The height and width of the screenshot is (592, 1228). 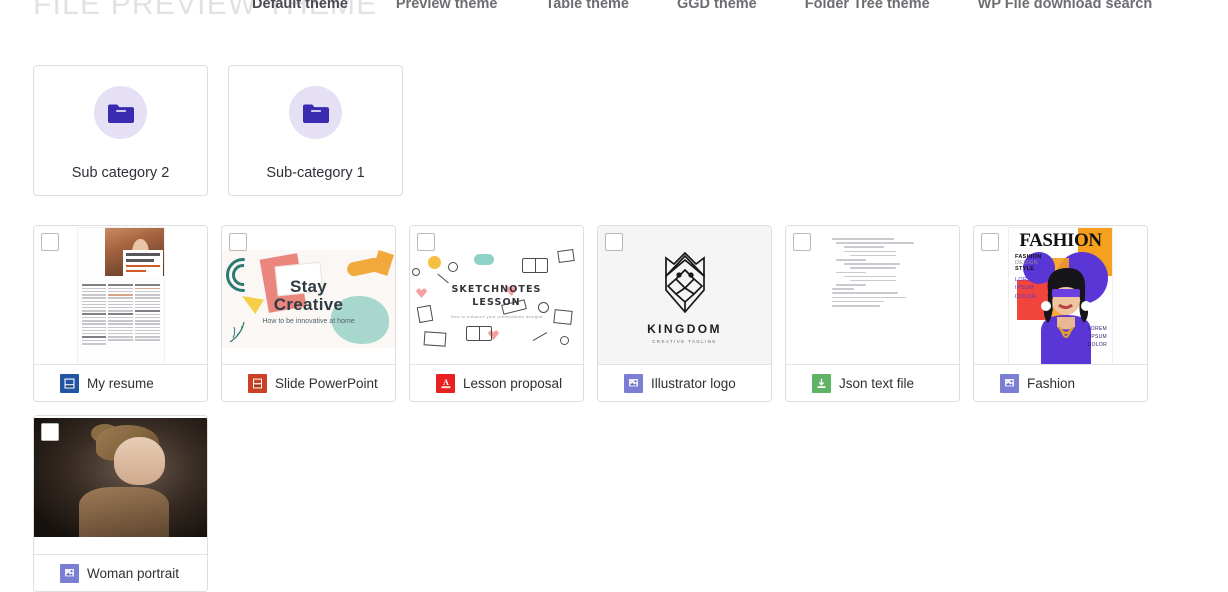 I want to click on file-name: My resume, so click(x=120, y=383).